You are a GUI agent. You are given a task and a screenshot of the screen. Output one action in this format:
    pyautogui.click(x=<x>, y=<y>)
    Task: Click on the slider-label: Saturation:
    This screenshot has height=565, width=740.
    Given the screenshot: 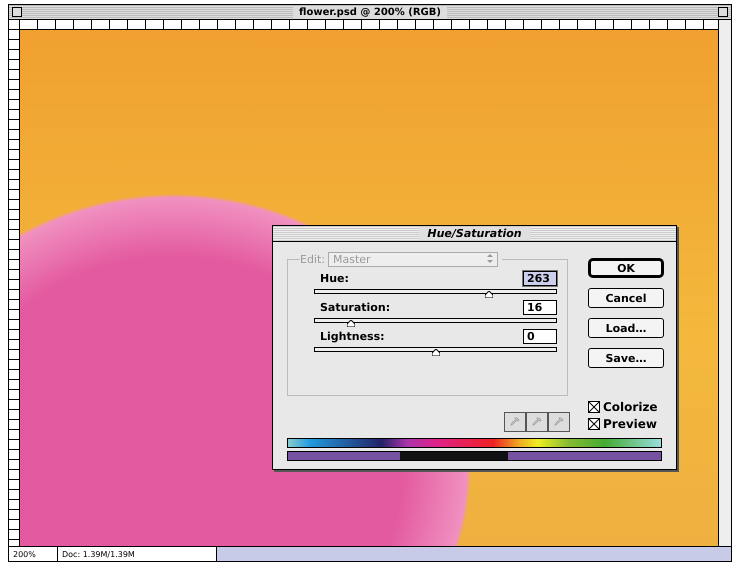 What is the action you would take?
    pyautogui.click(x=355, y=307)
    